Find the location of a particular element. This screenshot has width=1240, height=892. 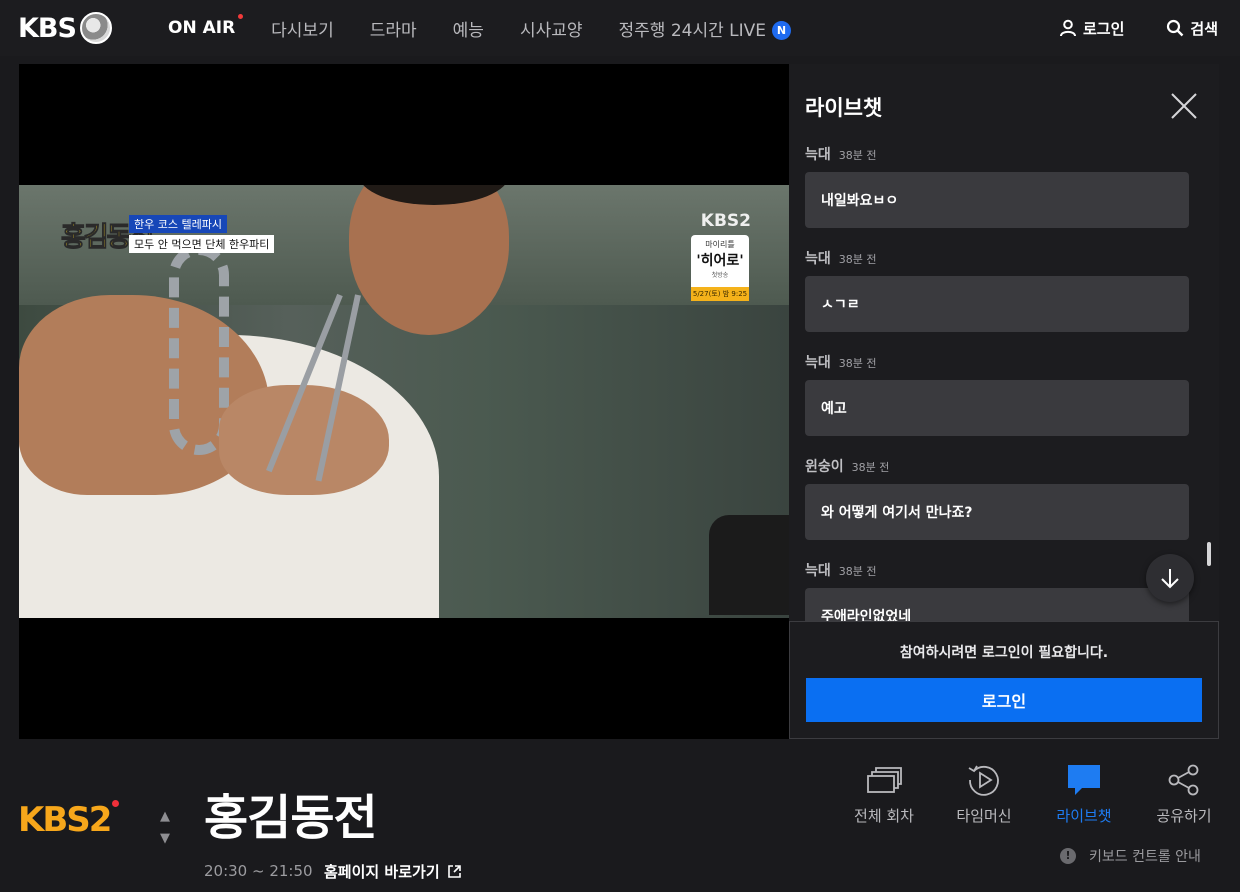

live-chat-button: 라이브챗 is located at coordinates (1084, 792).